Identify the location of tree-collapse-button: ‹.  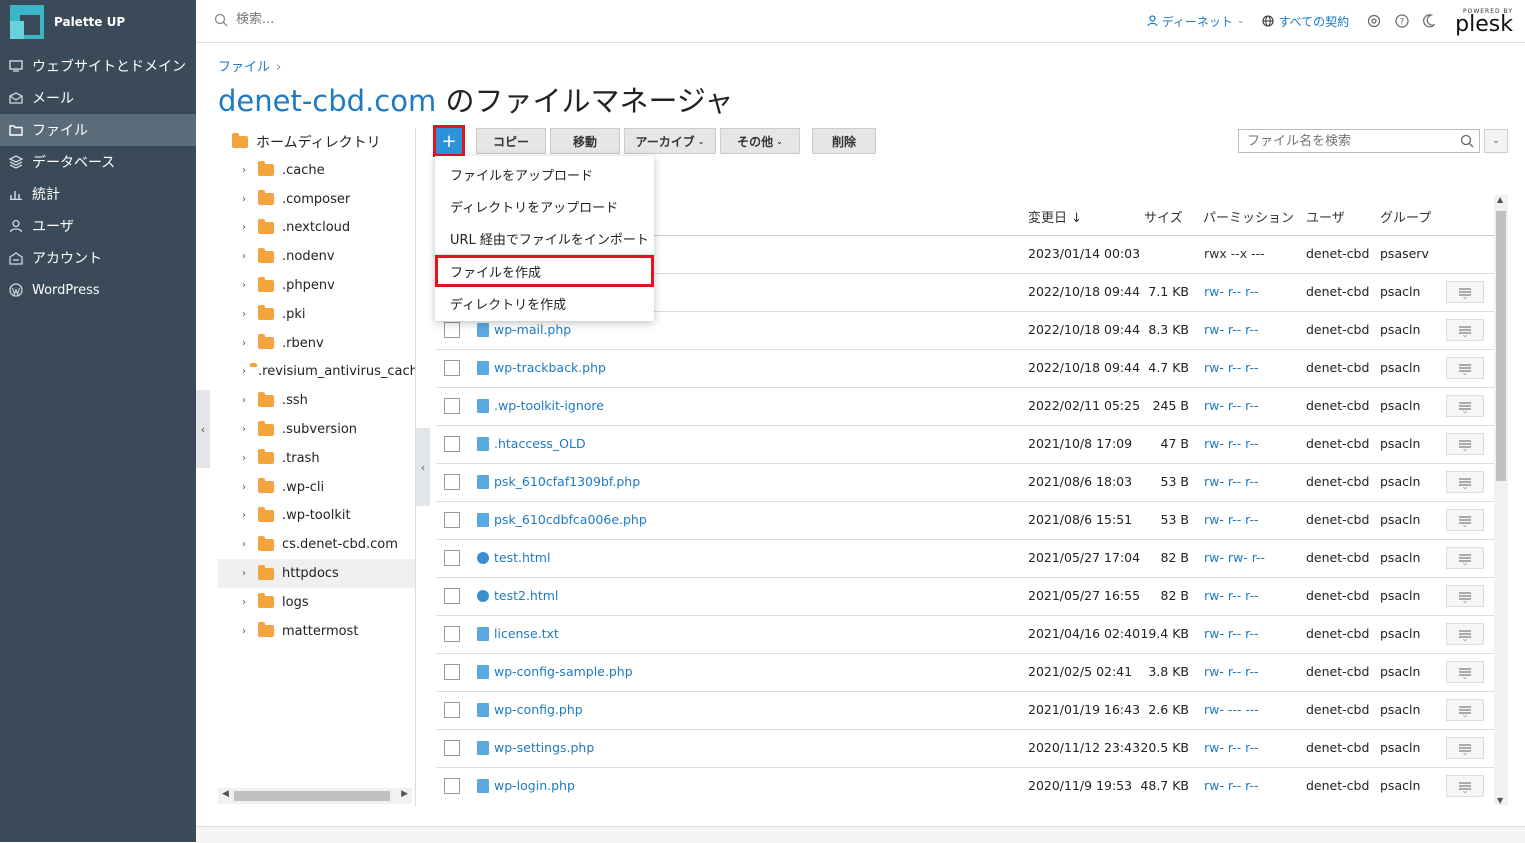
(423, 467).